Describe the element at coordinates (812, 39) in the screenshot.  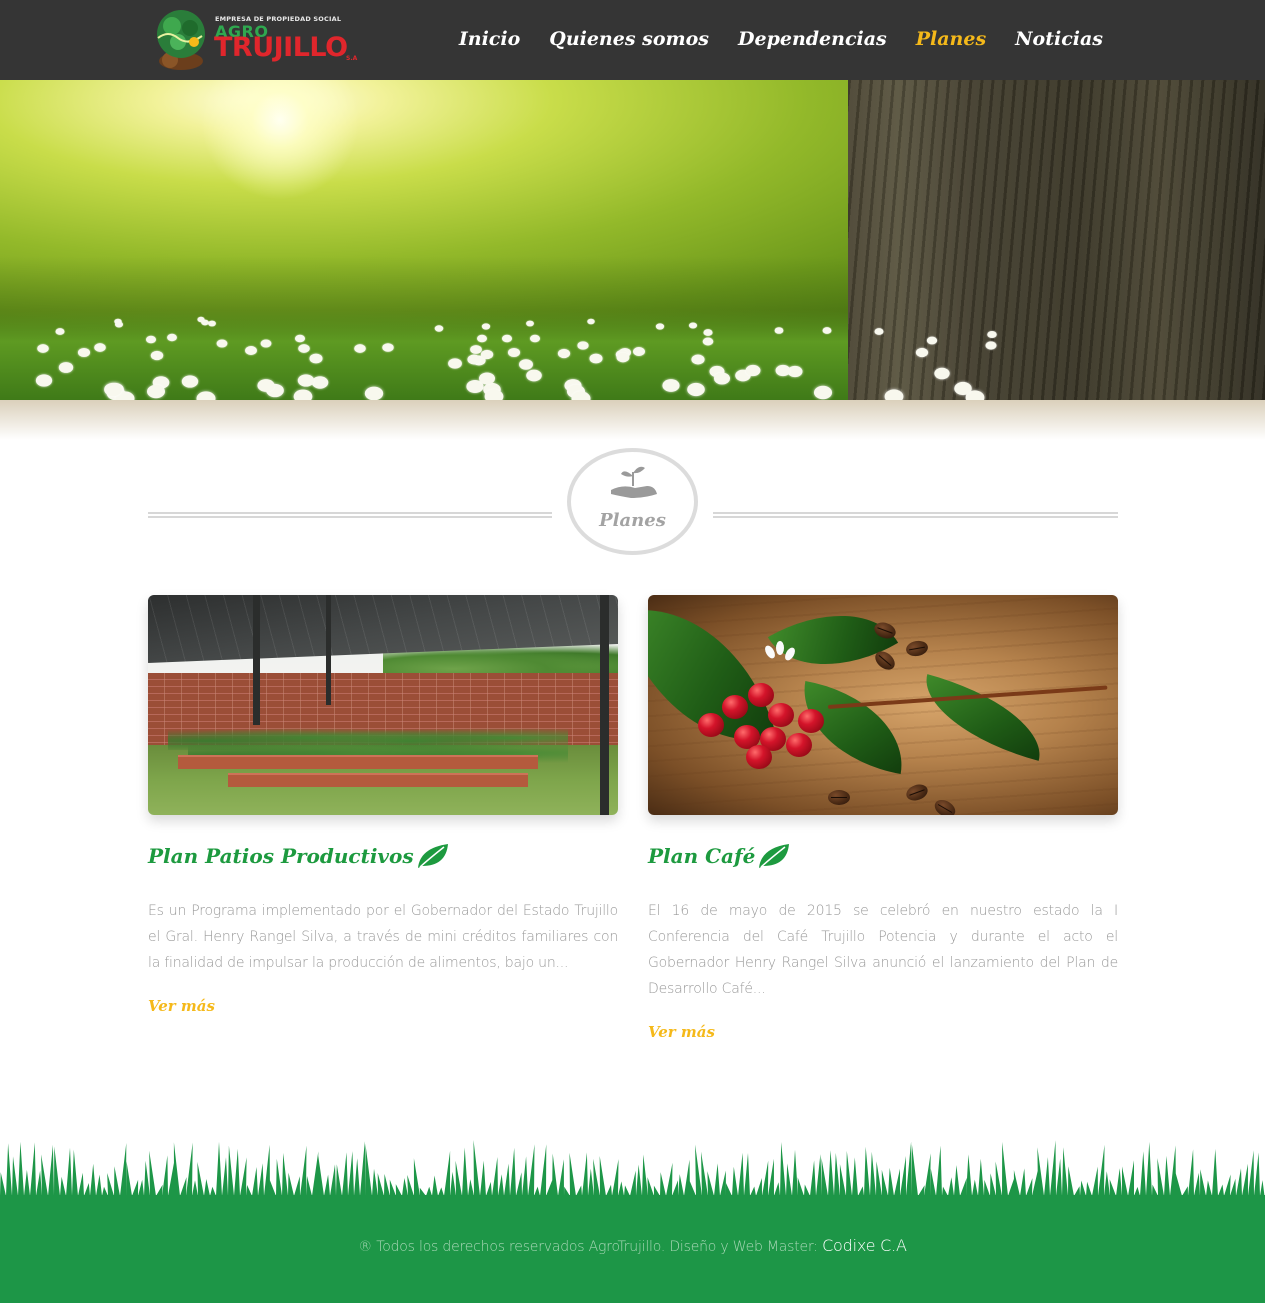
I see `nav-dependencias: Dependencias` at that location.